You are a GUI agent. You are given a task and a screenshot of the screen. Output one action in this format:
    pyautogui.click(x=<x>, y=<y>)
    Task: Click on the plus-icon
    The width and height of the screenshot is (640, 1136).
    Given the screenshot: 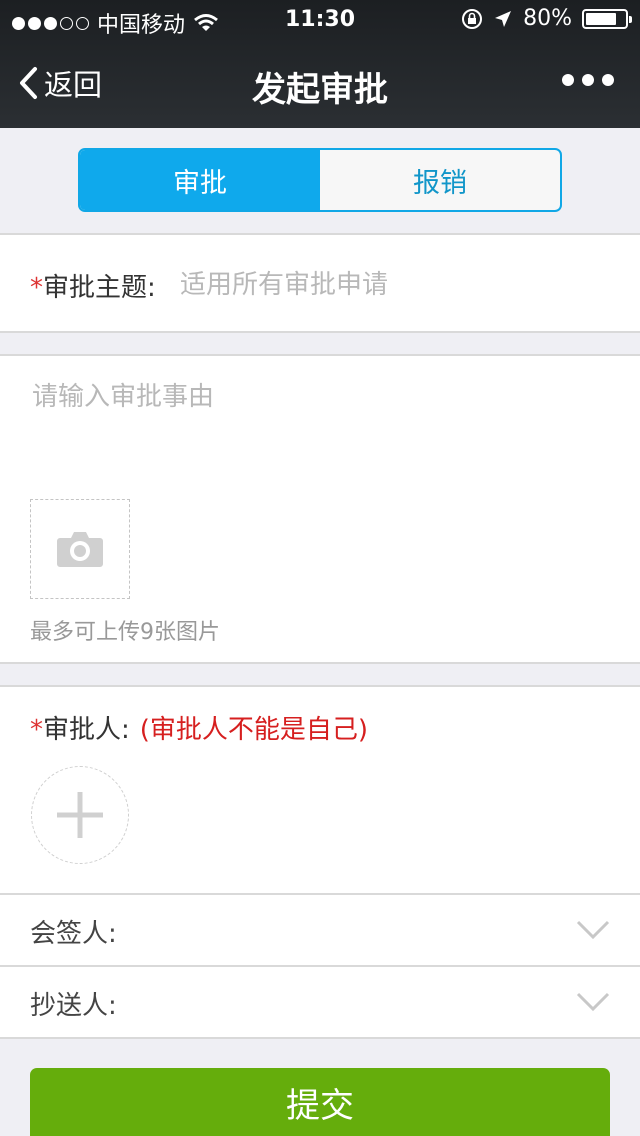 What is the action you would take?
    pyautogui.click(x=80, y=815)
    